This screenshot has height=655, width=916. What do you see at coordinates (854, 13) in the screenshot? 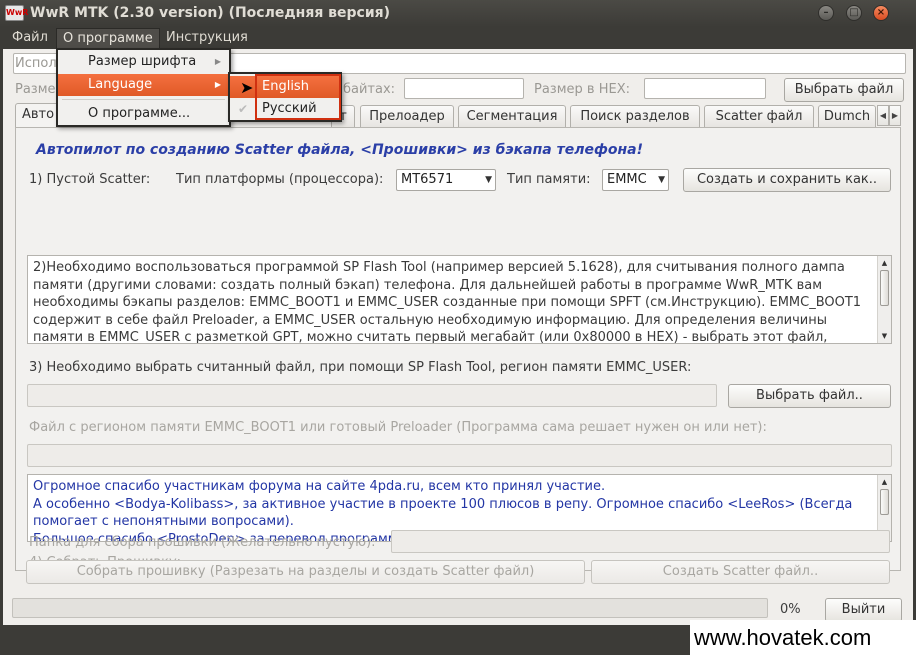
I see `maximize-button: □` at bounding box center [854, 13].